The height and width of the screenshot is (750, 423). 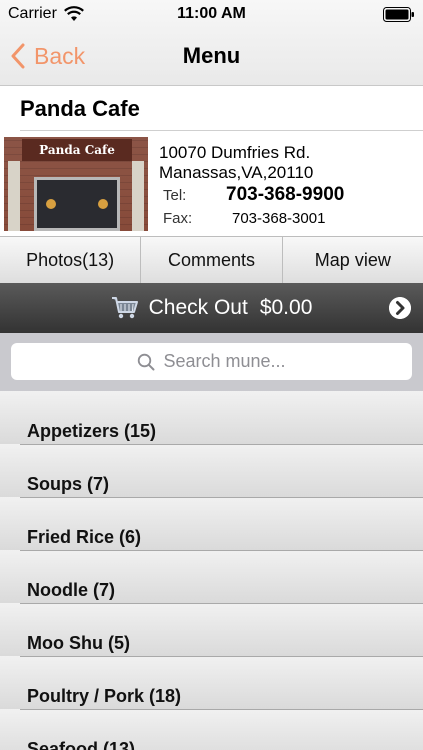 I want to click on category-label: Fried Rice (6), so click(x=84, y=537).